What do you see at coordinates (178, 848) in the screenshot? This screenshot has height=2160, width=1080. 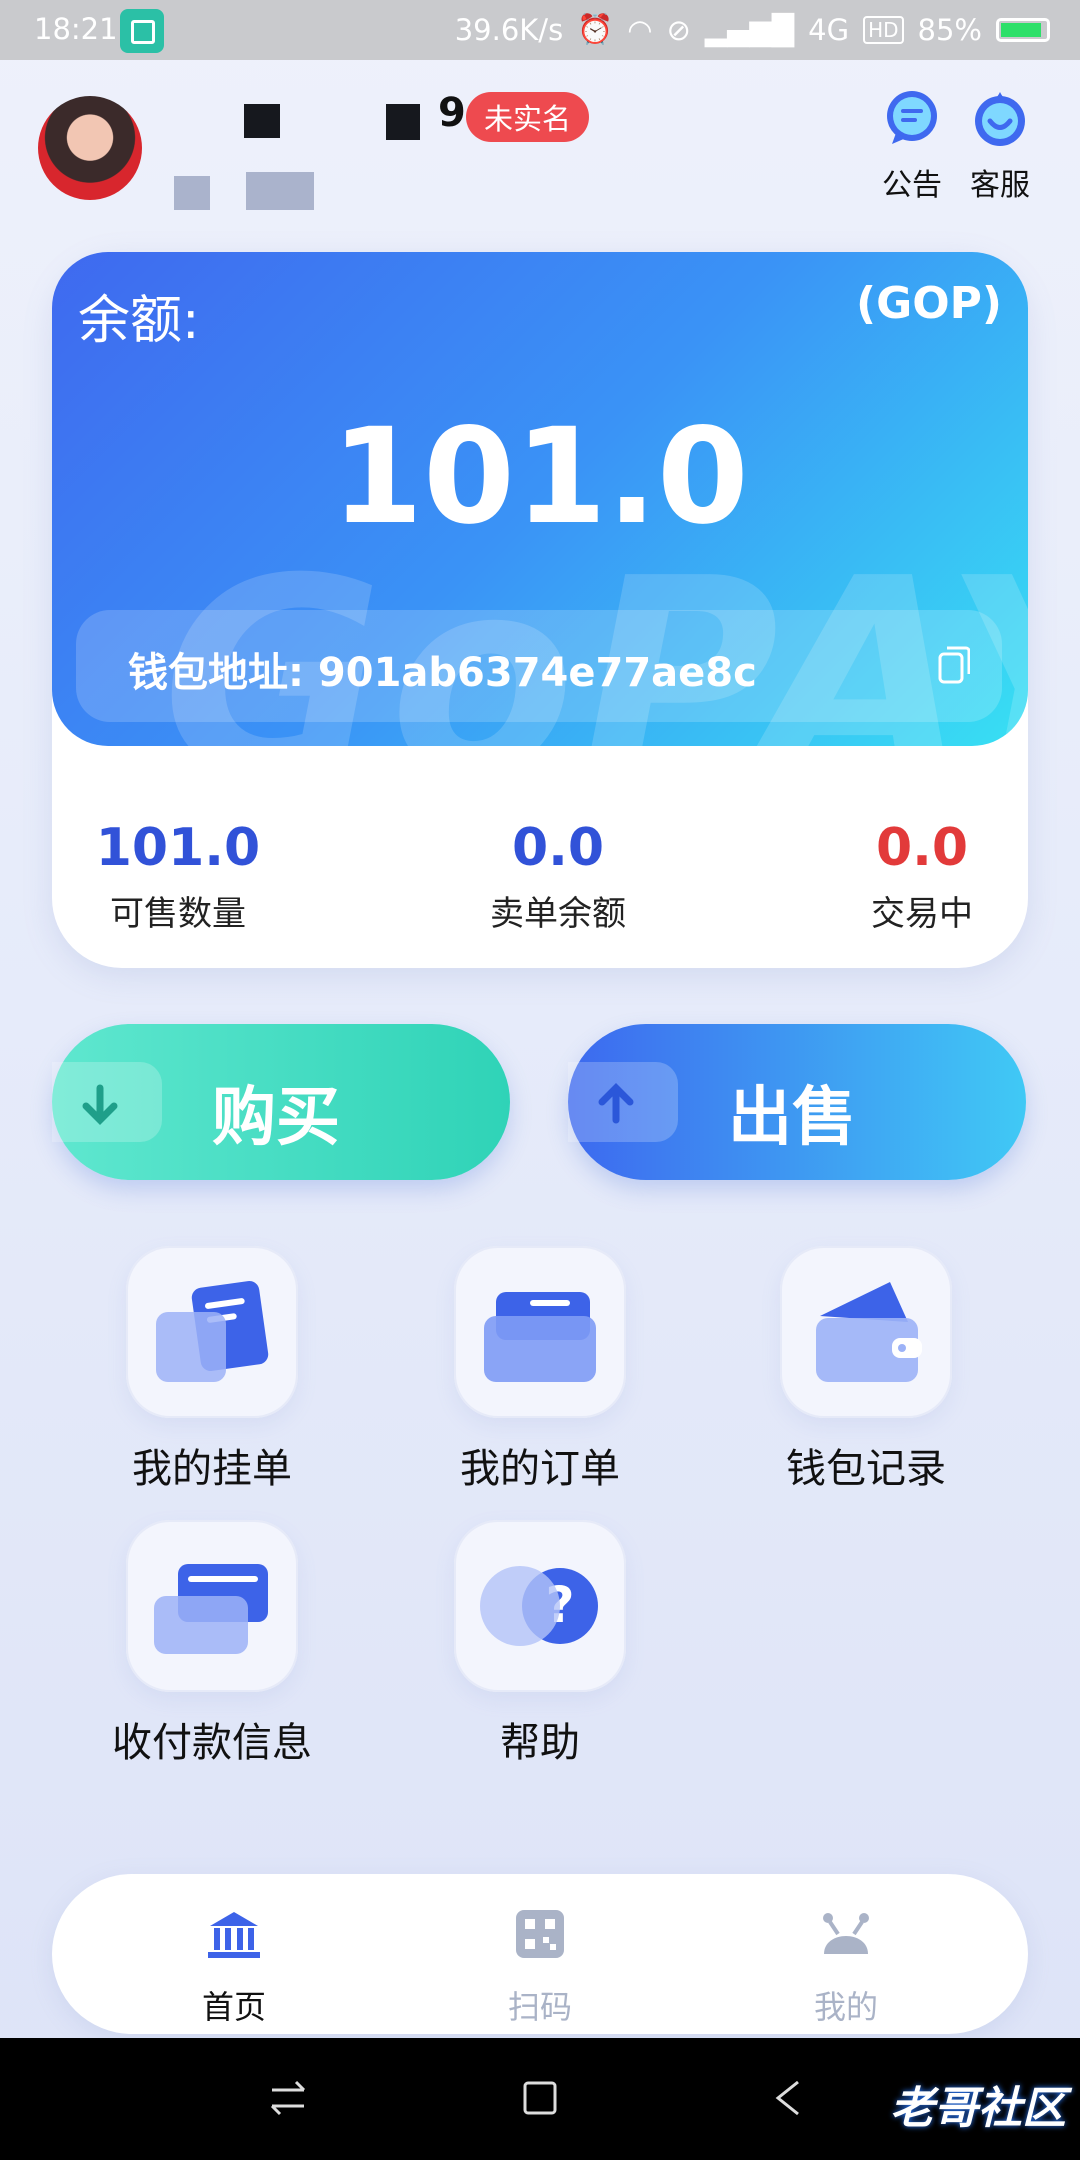 I see `stat-value: 101.0` at bounding box center [178, 848].